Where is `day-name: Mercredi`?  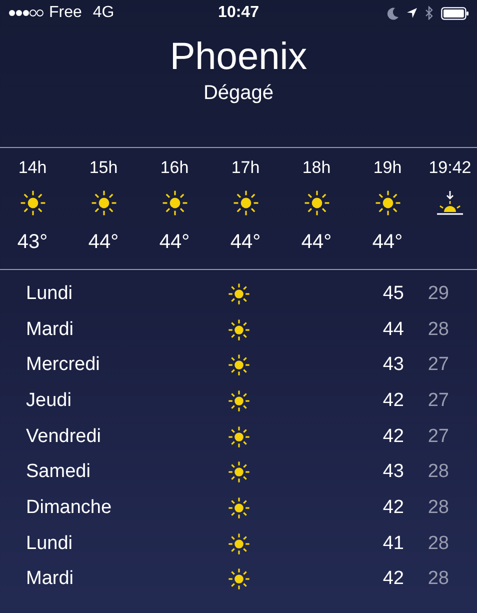 day-name: Mercredi is located at coordinates (63, 365).